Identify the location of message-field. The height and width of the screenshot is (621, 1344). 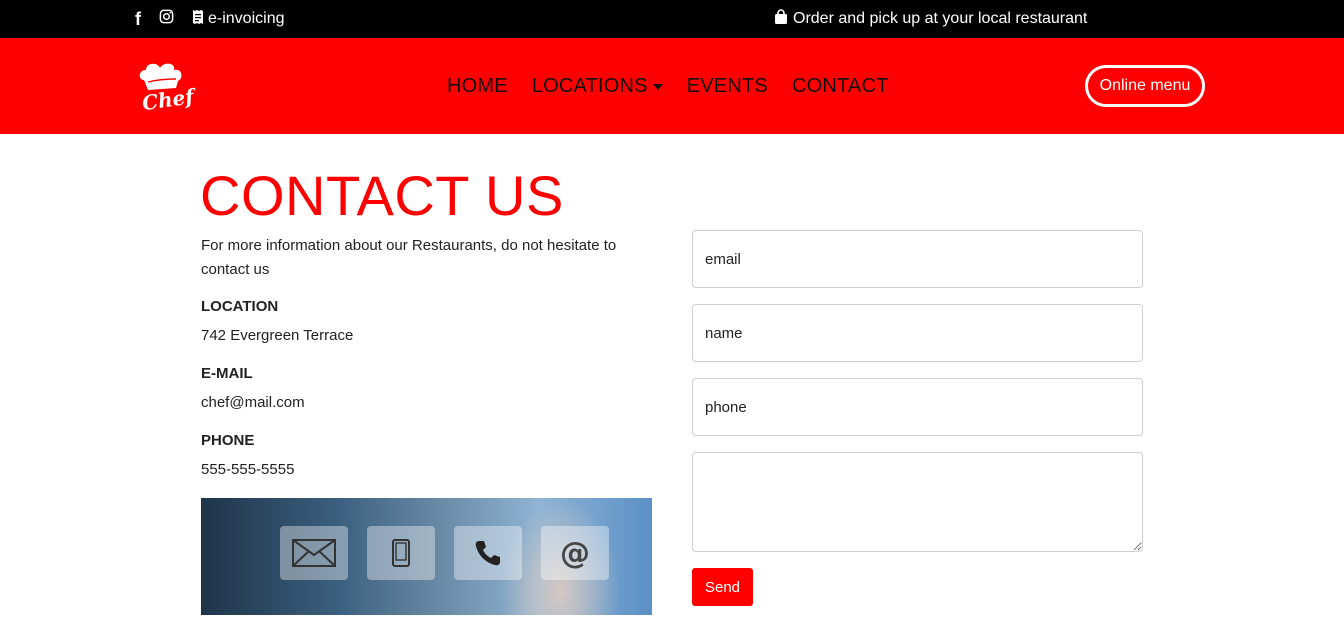
(917, 502).